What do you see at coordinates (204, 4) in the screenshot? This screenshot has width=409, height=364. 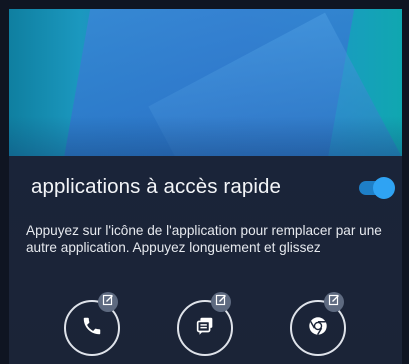 I see `frame-top` at bounding box center [204, 4].